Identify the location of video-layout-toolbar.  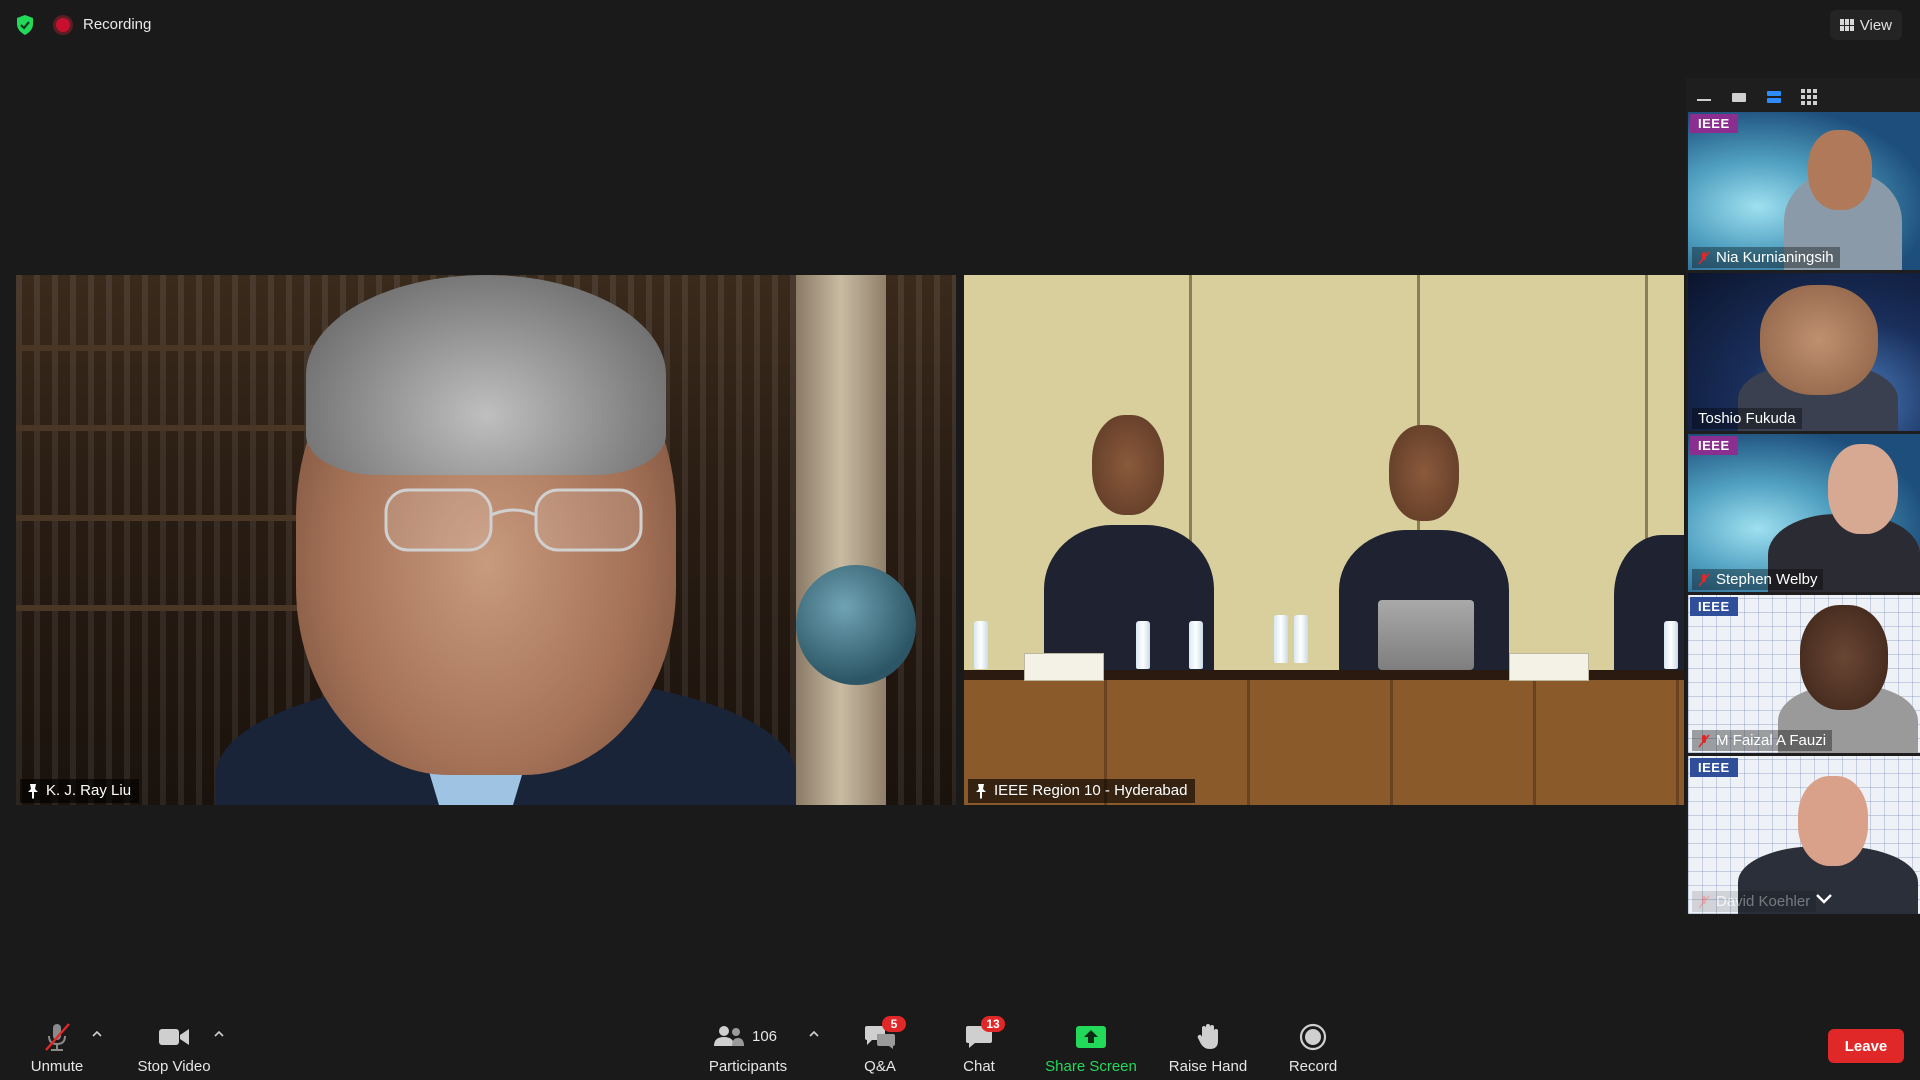
(1803, 97).